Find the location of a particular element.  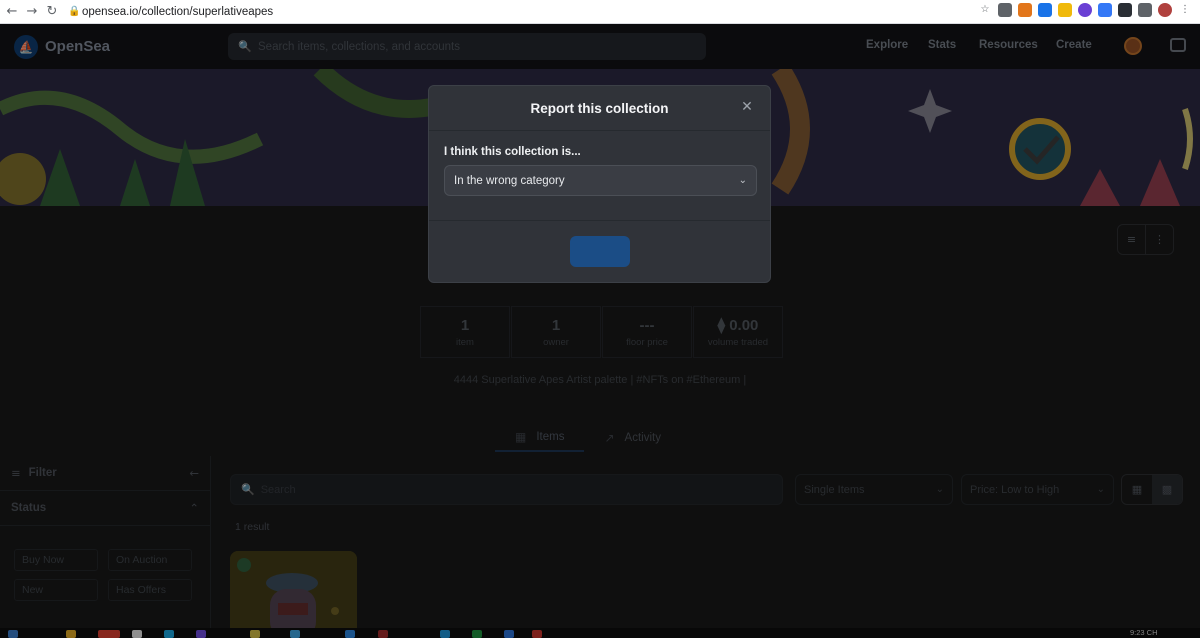

bookmark-star-icon: ☆ is located at coordinates (985, 10).